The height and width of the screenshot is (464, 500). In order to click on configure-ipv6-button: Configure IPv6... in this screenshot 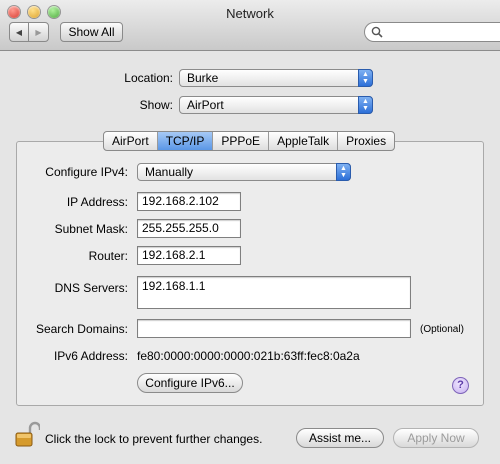, I will do `click(190, 383)`.